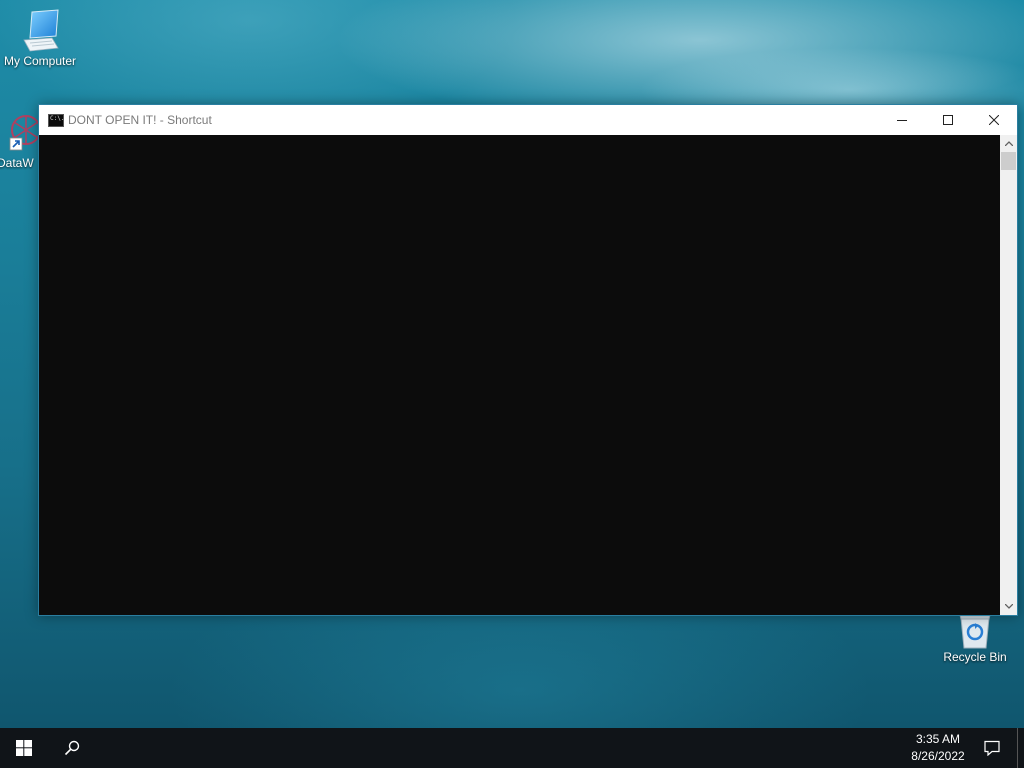 Image resolution: width=1024 pixels, height=768 pixels. What do you see at coordinates (938, 748) in the screenshot?
I see `system-clock: 3:35 AM 8/26/2022` at bounding box center [938, 748].